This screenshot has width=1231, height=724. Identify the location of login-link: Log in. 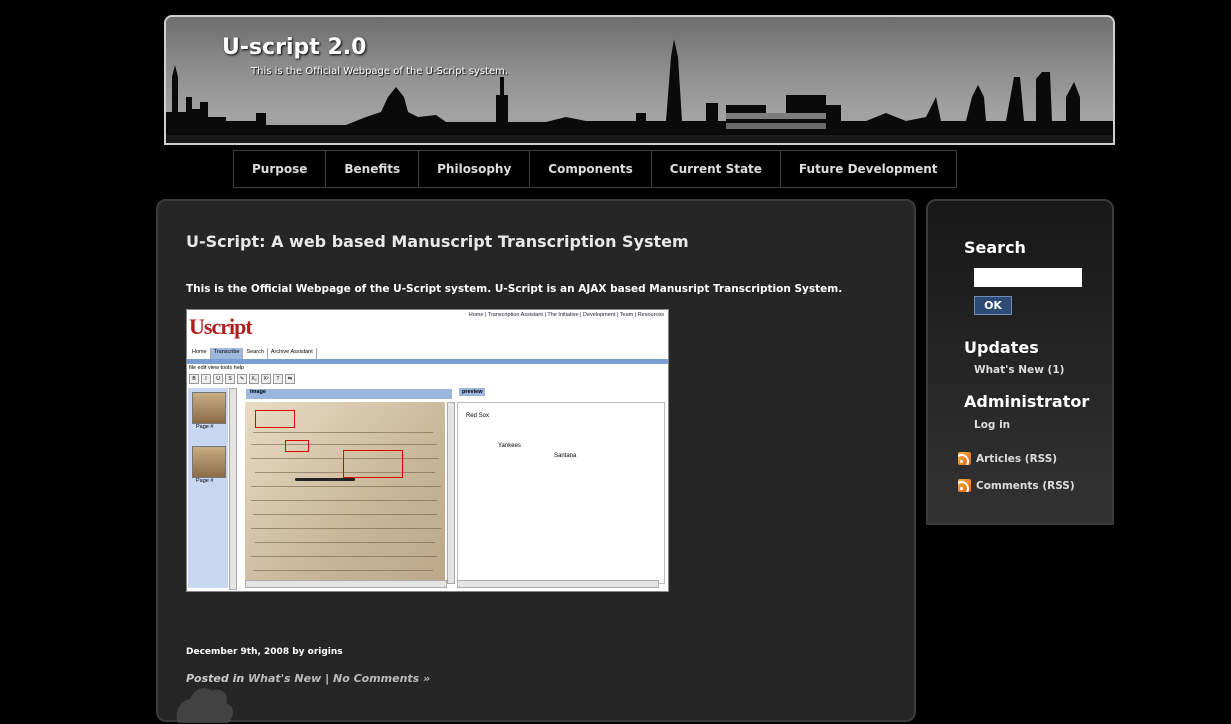
(992, 425).